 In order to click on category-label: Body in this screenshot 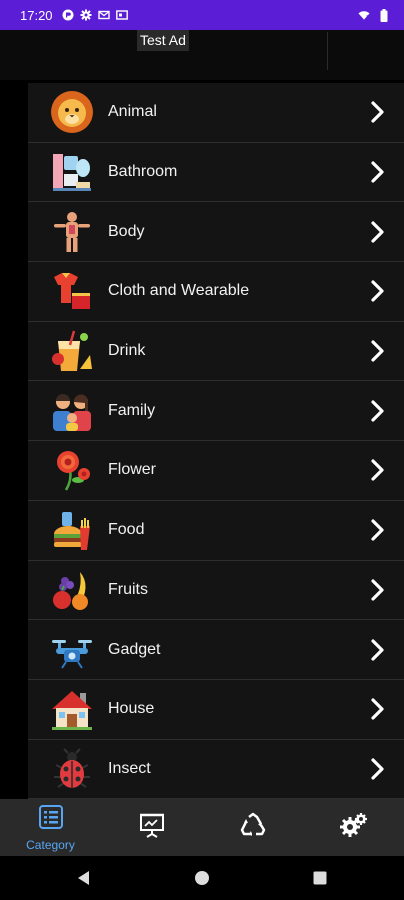, I will do `click(126, 231)`.